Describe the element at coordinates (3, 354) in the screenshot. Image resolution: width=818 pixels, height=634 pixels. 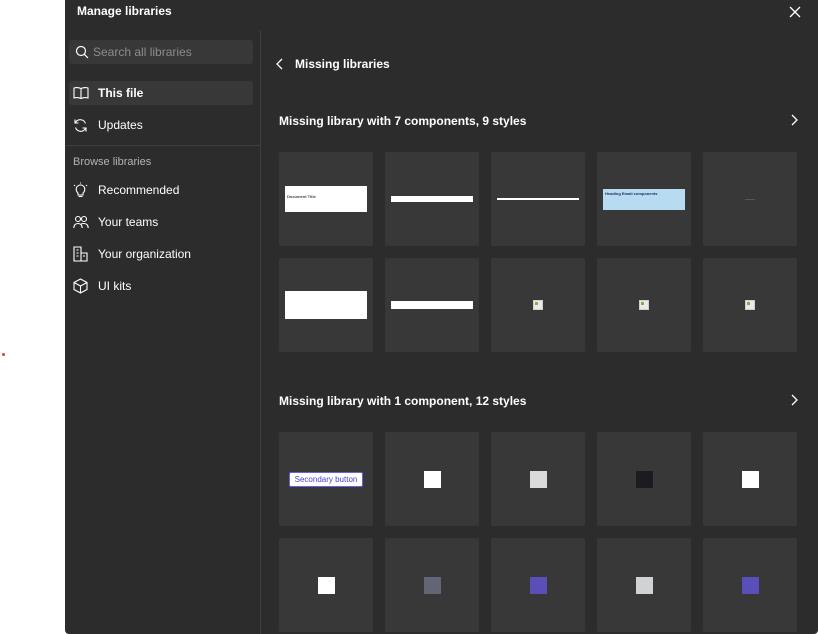
I see `red-marker-dot` at that location.